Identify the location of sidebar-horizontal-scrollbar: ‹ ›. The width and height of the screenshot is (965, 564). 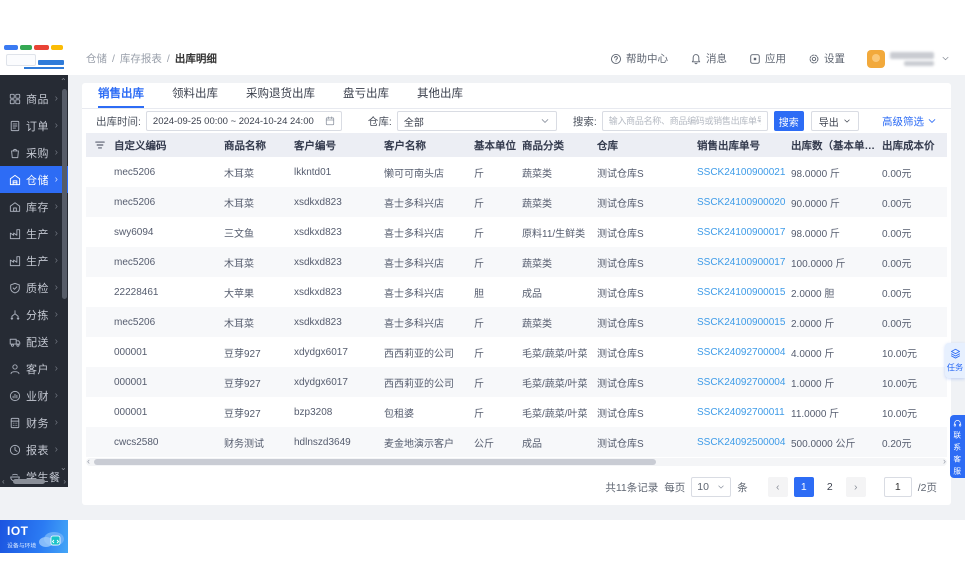
(34, 481).